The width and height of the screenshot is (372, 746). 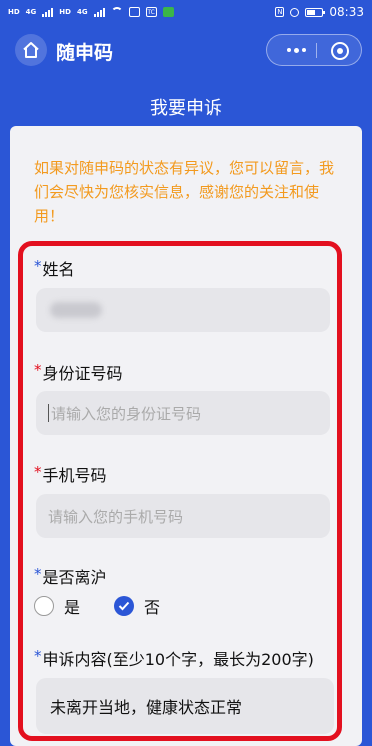 What do you see at coordinates (340, 51) in the screenshot?
I see `close-miniprogram-button` at bounding box center [340, 51].